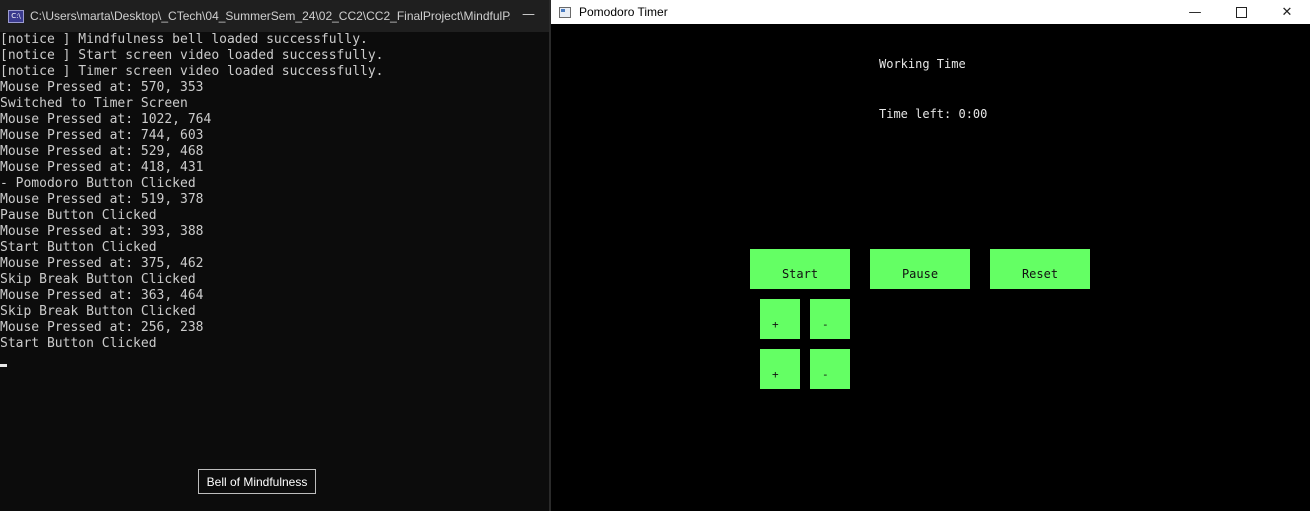 This screenshot has height=511, width=1310. I want to click on console-line: Mouse Pressed at: 529, 468, so click(102, 151).